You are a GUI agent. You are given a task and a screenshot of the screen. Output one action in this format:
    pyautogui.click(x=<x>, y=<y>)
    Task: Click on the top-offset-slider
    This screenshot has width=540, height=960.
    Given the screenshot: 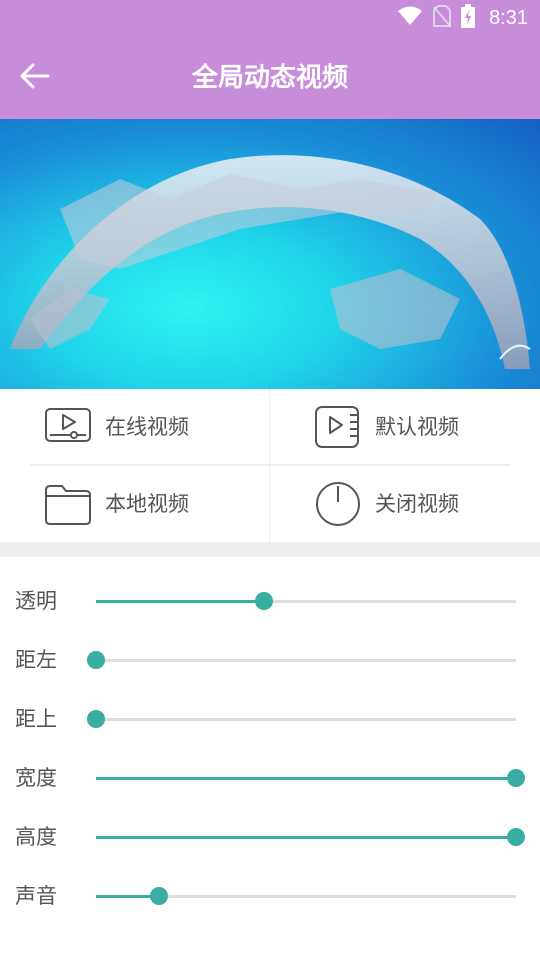 What is the action you would take?
    pyautogui.click(x=301, y=719)
    